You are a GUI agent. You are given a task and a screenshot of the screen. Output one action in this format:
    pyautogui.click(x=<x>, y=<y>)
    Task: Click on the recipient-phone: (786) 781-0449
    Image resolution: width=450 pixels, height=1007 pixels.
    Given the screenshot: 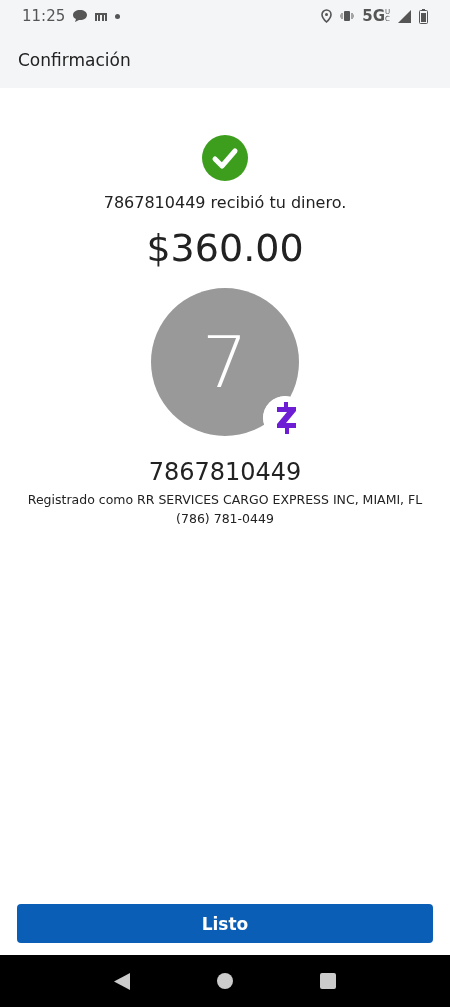 What is the action you would take?
    pyautogui.click(x=225, y=518)
    